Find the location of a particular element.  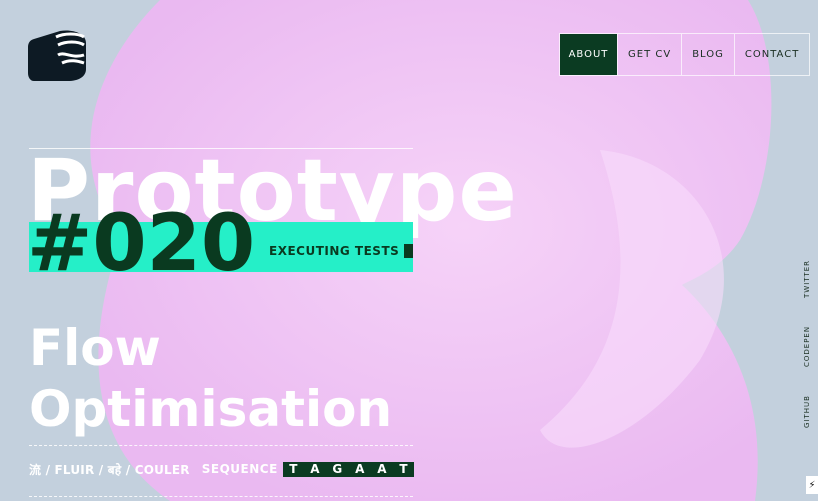

nav-contact: CONTACT is located at coordinates (771, 54).